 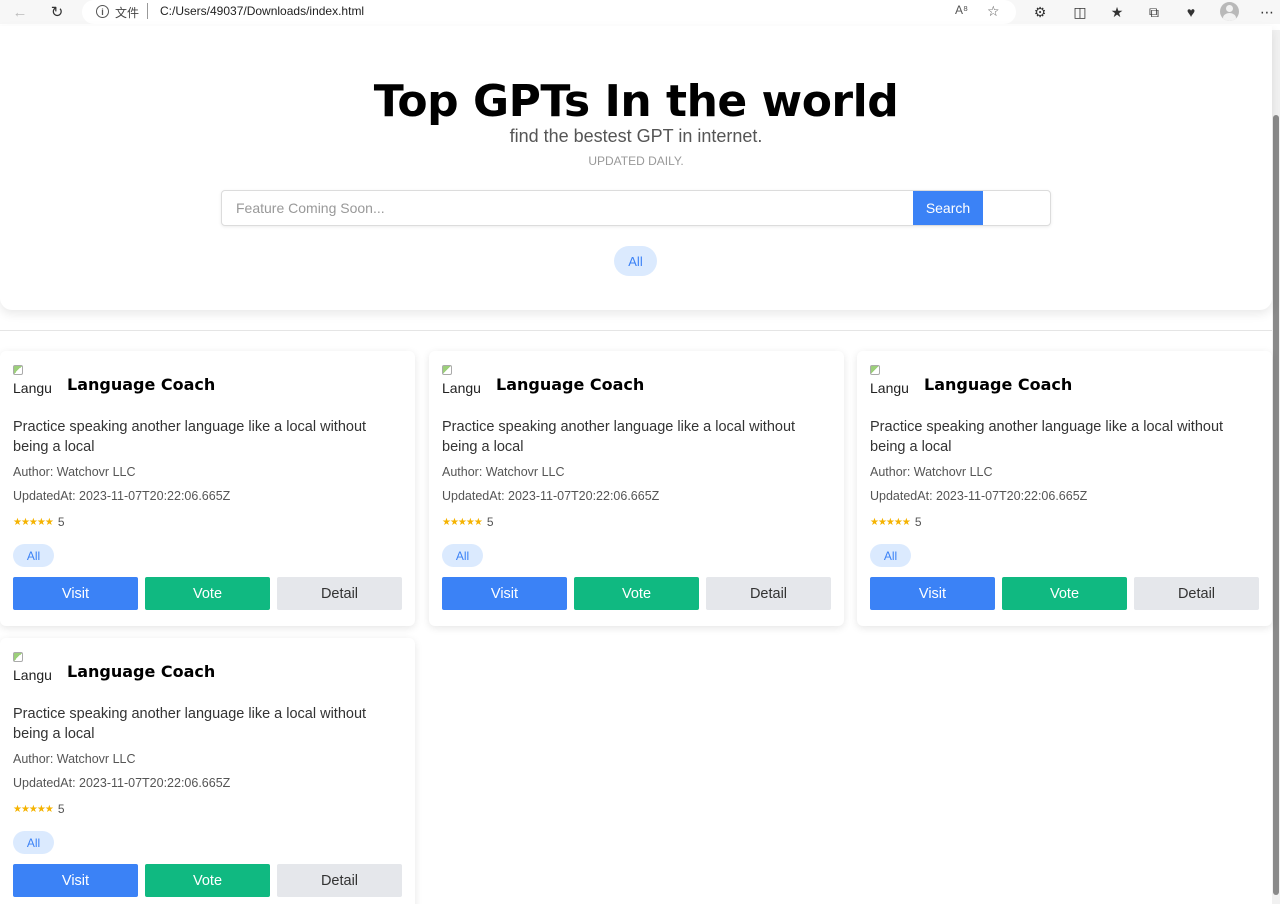 I want to click on favorite-star-icon: ☆, so click(x=993, y=11).